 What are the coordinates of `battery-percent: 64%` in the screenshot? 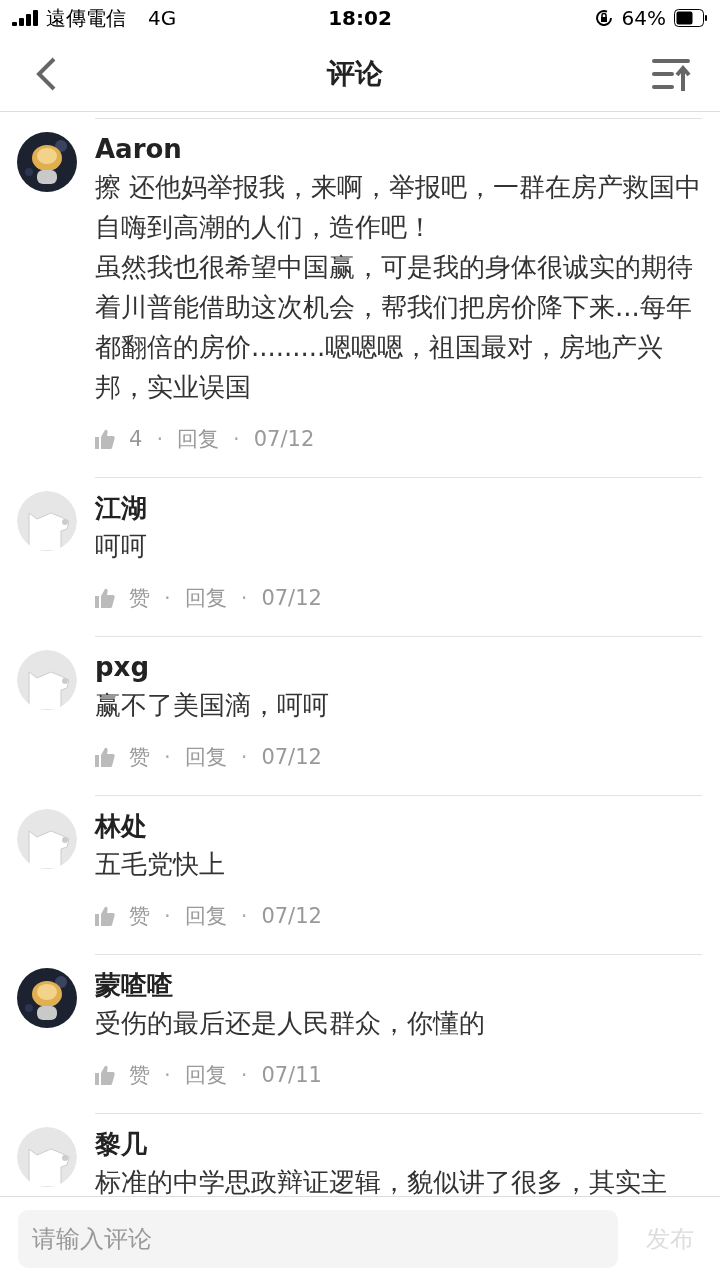 It's located at (643, 18).